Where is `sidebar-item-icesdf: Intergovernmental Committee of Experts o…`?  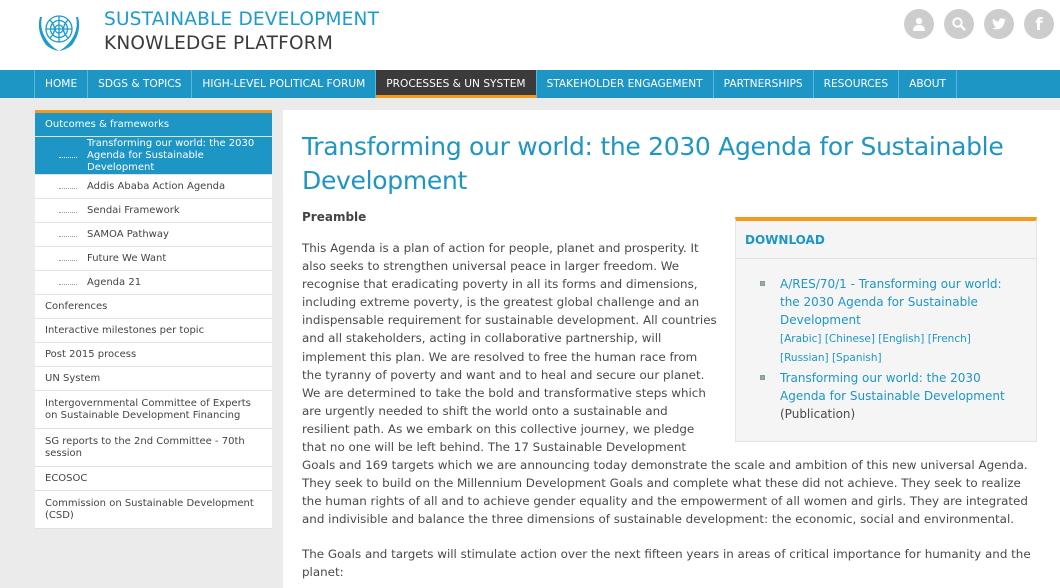
sidebar-item-icesdf: Intergovernmental Committee of Experts o… is located at coordinates (153, 410).